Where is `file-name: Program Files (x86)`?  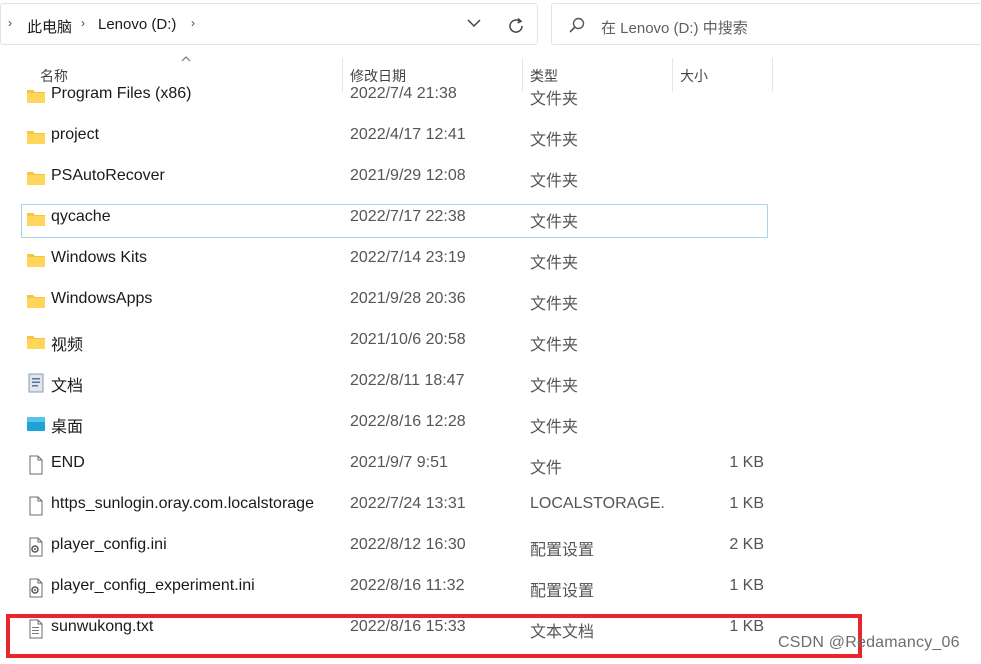 file-name: Program Files (x86) is located at coordinates (121, 94).